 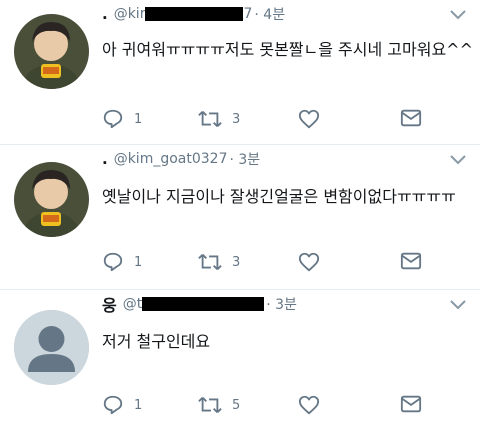 I want to click on display-name: 웅, so click(x=109, y=304).